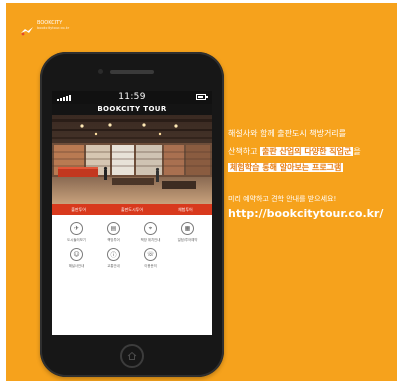 This screenshot has height=384, width=403. Describe the element at coordinates (150, 240) in the screenshot. I see `grid-item-label: 책방 위치안내` at that location.